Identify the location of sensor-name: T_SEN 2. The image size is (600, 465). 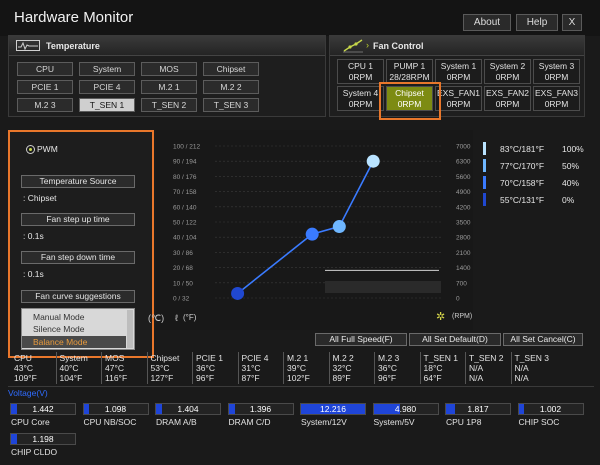
(486, 358).